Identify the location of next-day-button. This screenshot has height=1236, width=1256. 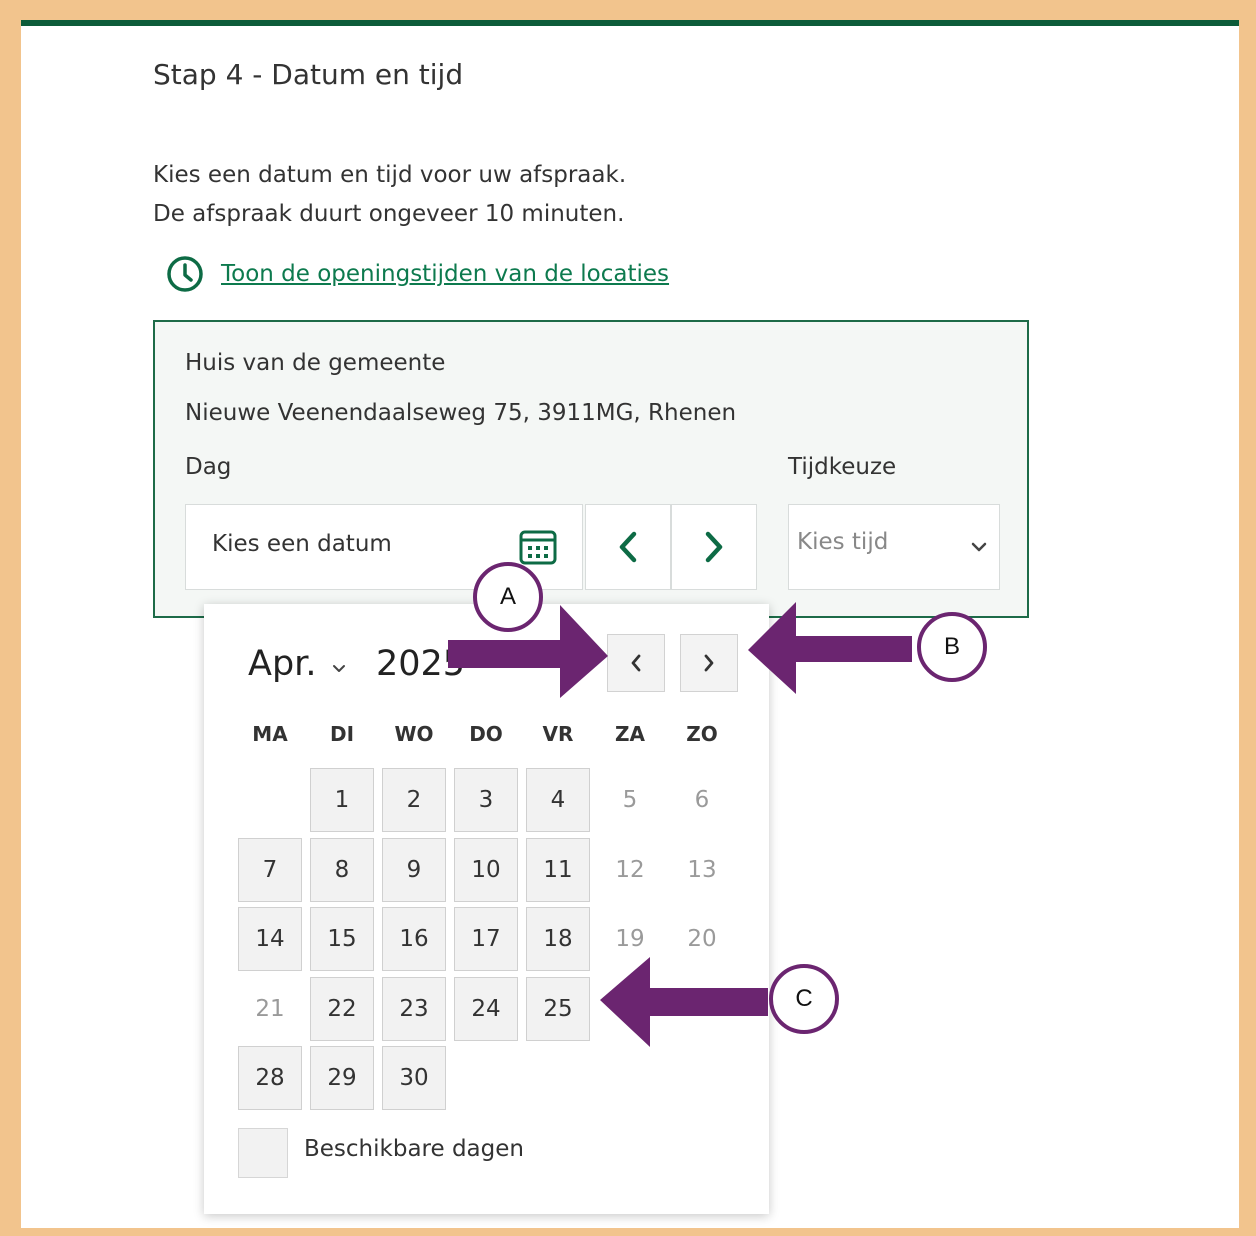
(714, 547).